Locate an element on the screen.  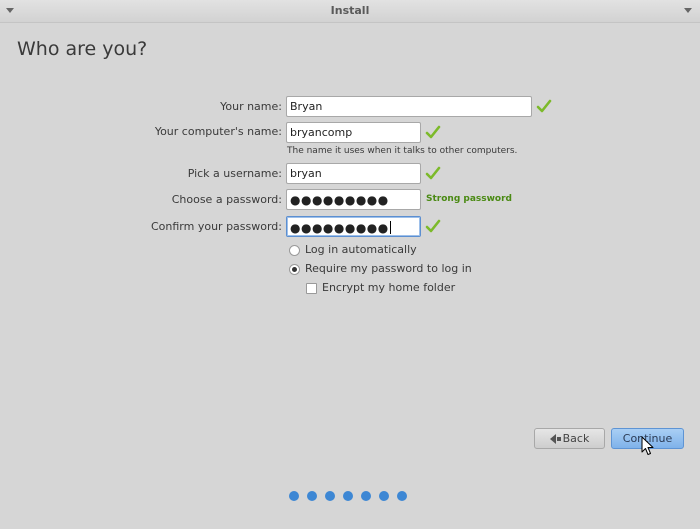
password-field: ●●●●●●●●● is located at coordinates (353, 199).